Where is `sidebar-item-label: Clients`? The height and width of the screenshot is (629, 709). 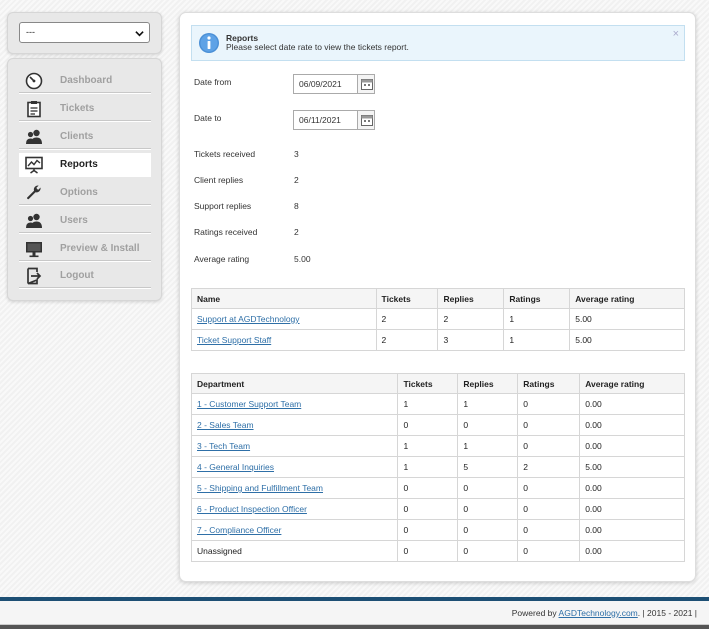 sidebar-item-label: Clients is located at coordinates (77, 136).